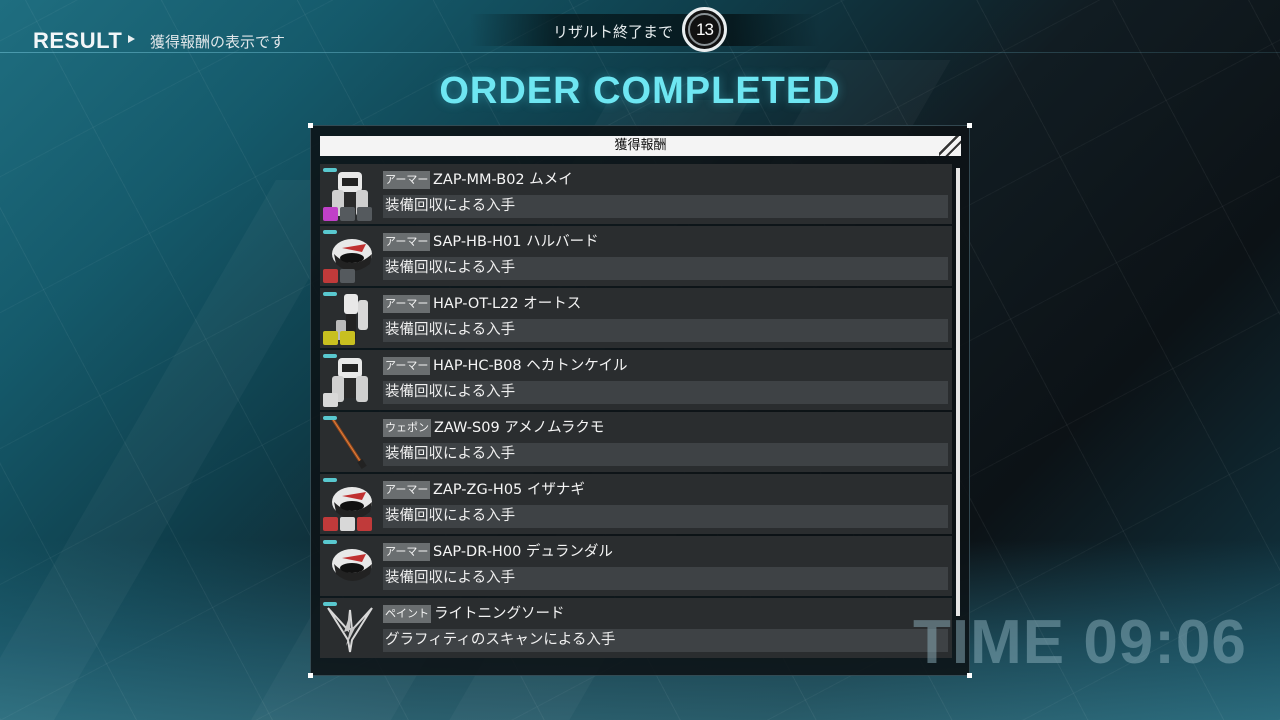 The height and width of the screenshot is (720, 1280). Describe the element at coordinates (523, 552) in the screenshot. I see `item-name: SAP-DR-H00 デュランダル` at that location.